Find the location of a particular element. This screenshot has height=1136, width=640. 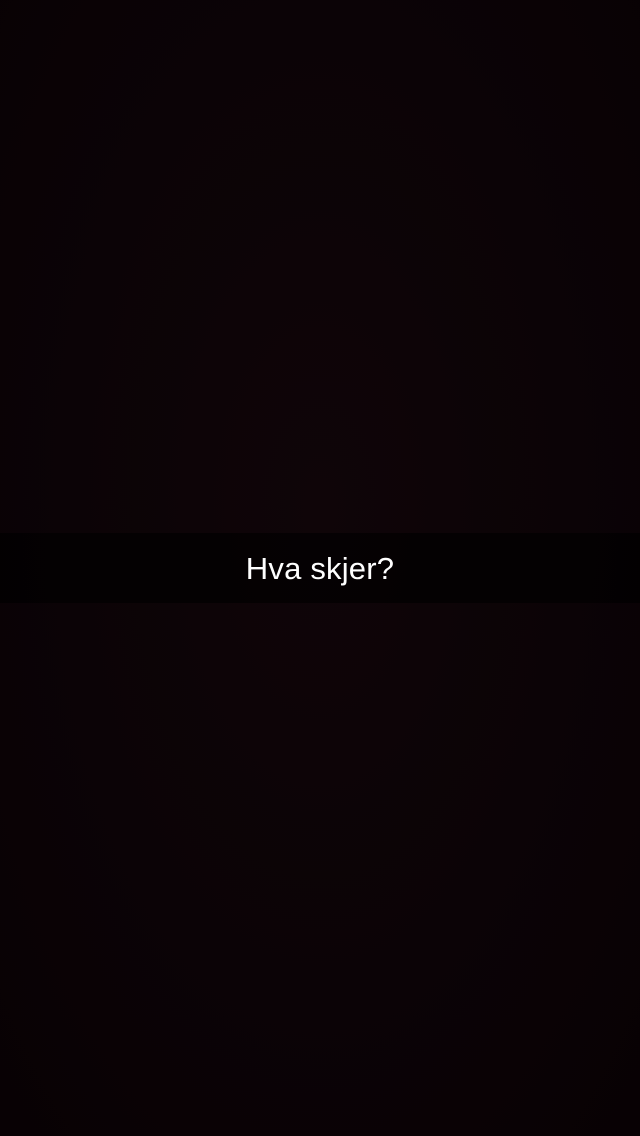

caption-bar: Hva skjer? is located at coordinates (320, 568).